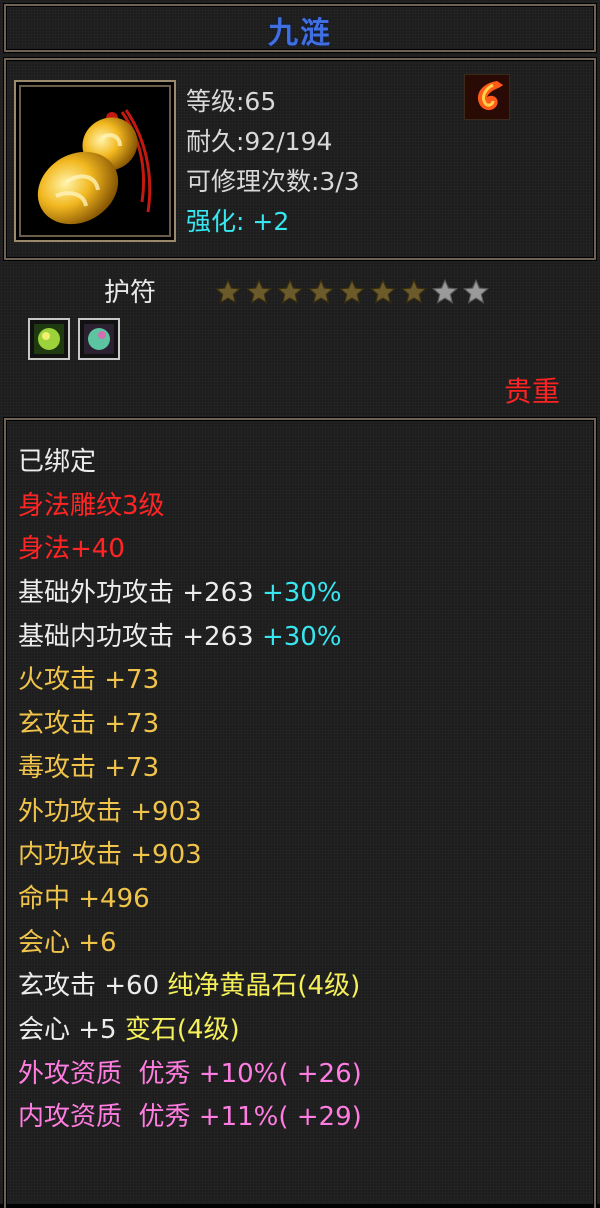  Describe the element at coordinates (182, 1029) in the screenshot. I see `attribute-text: 变石(4级)` at that location.